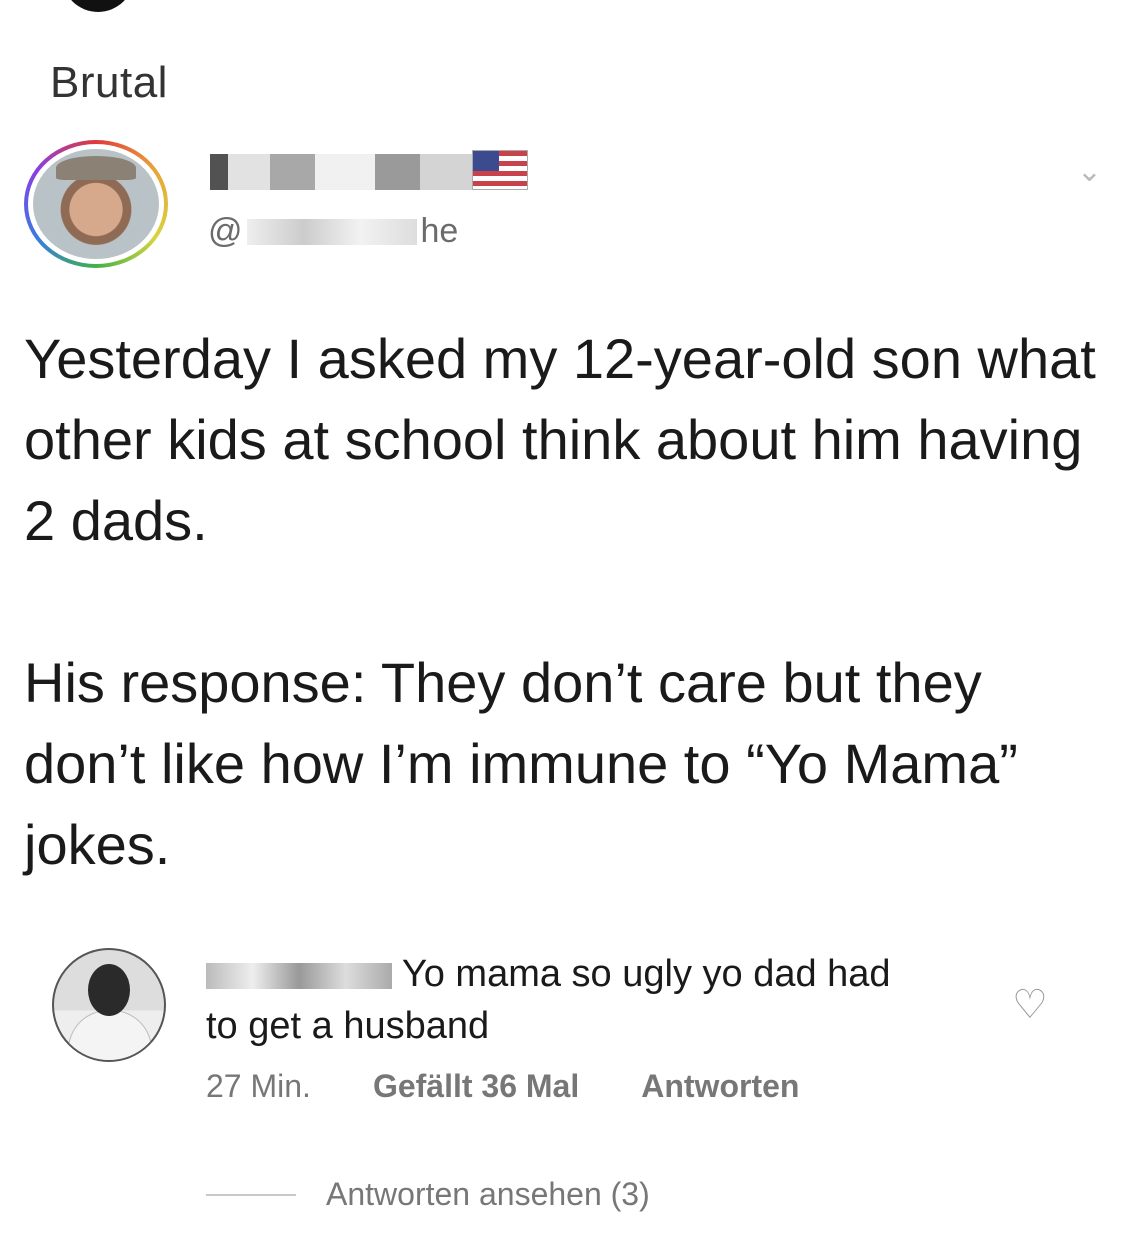 This screenshot has height=1257, width=1125. I want to click on likes-count: Gefällt 36 Mal, so click(476, 1086).